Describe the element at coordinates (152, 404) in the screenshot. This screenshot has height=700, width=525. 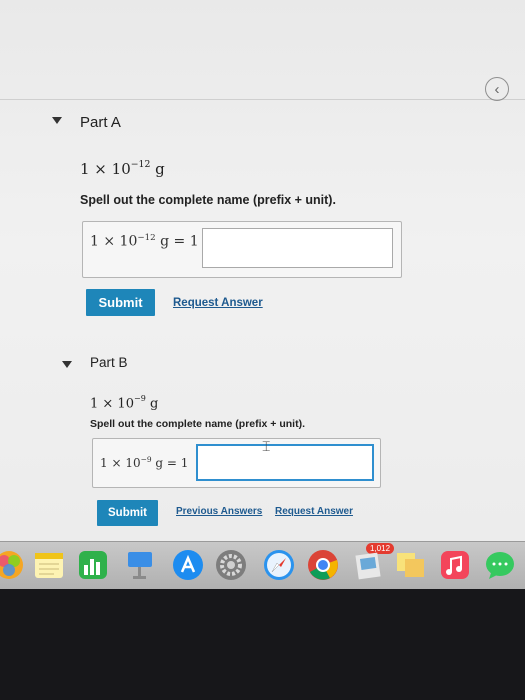
I see `part-b-quantity-unit: g` at that location.